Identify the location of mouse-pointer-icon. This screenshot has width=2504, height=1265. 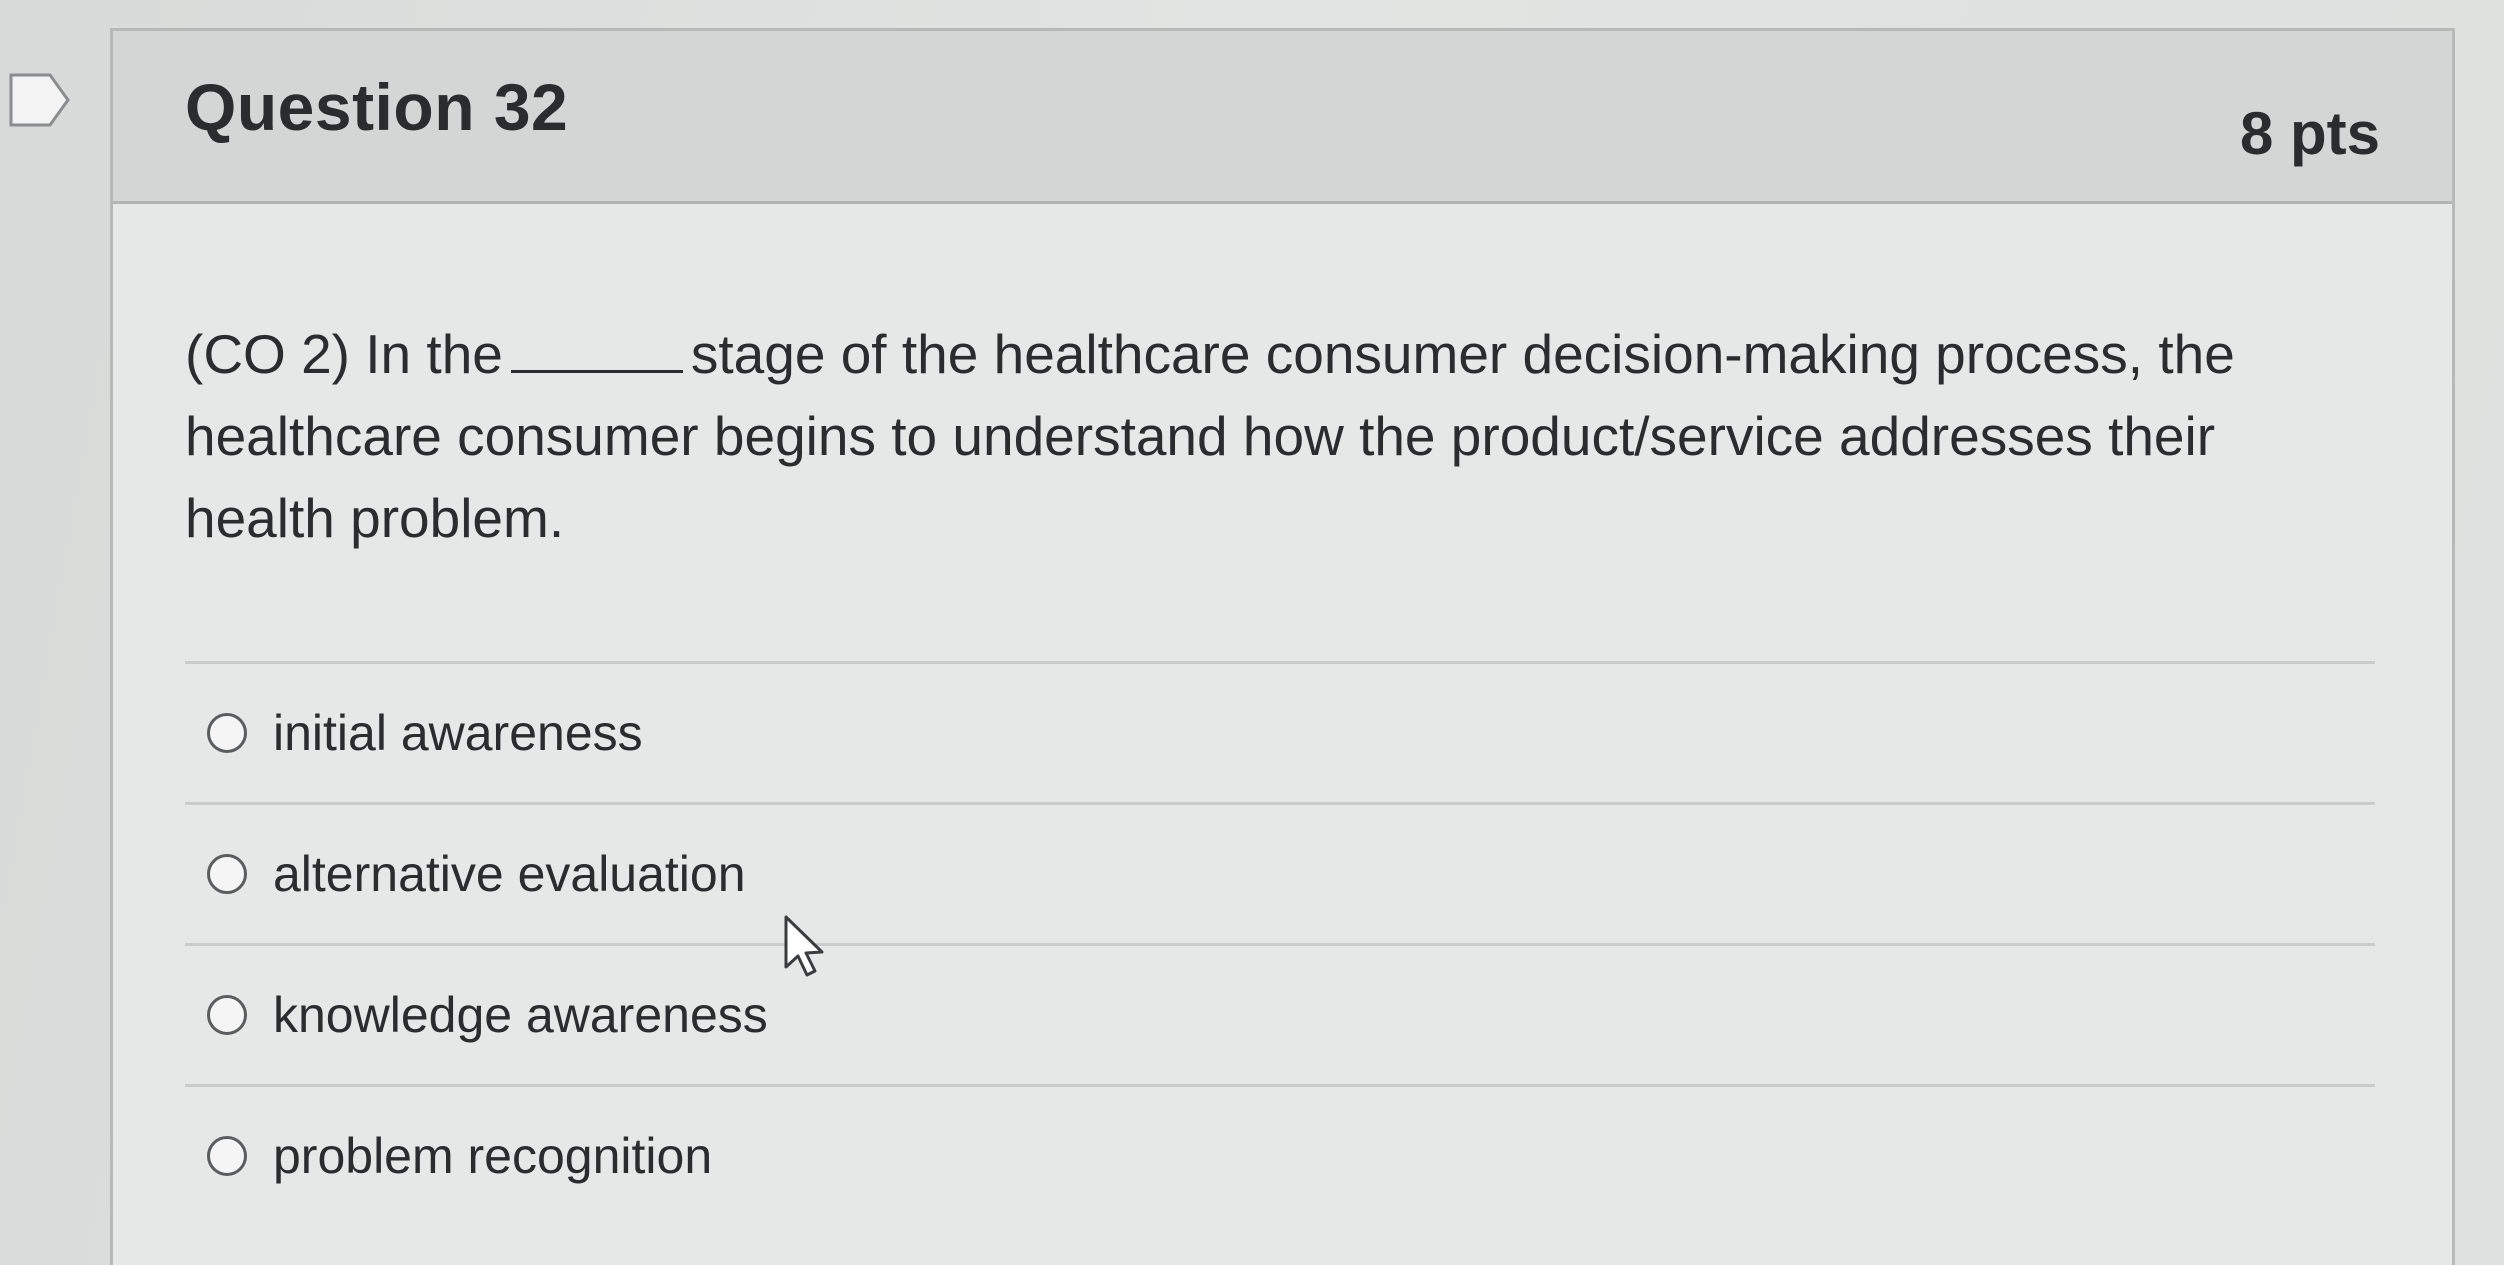
(804, 946).